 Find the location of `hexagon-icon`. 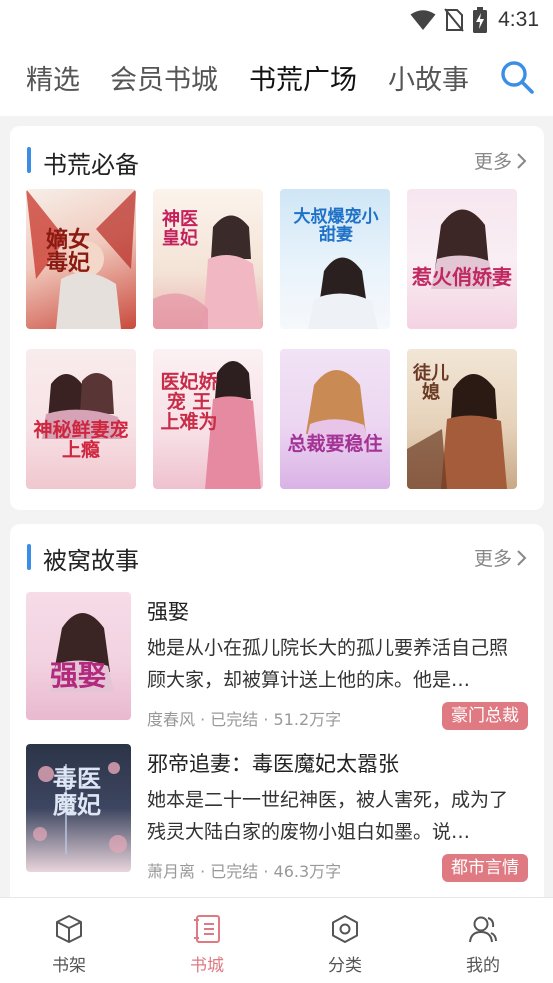

hexagon-icon is located at coordinates (345, 929).